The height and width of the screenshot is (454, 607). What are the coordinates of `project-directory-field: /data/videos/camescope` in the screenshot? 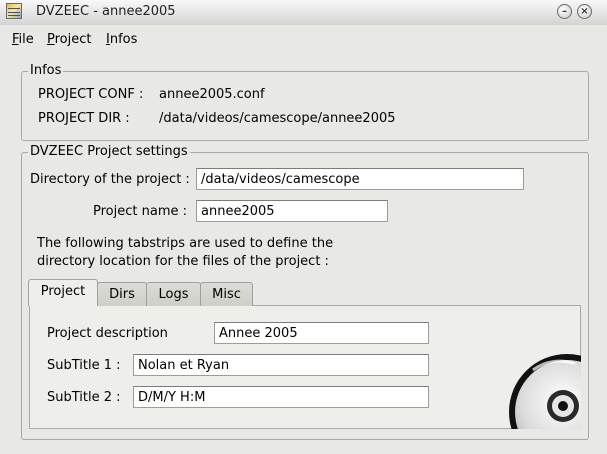 It's located at (360, 179).